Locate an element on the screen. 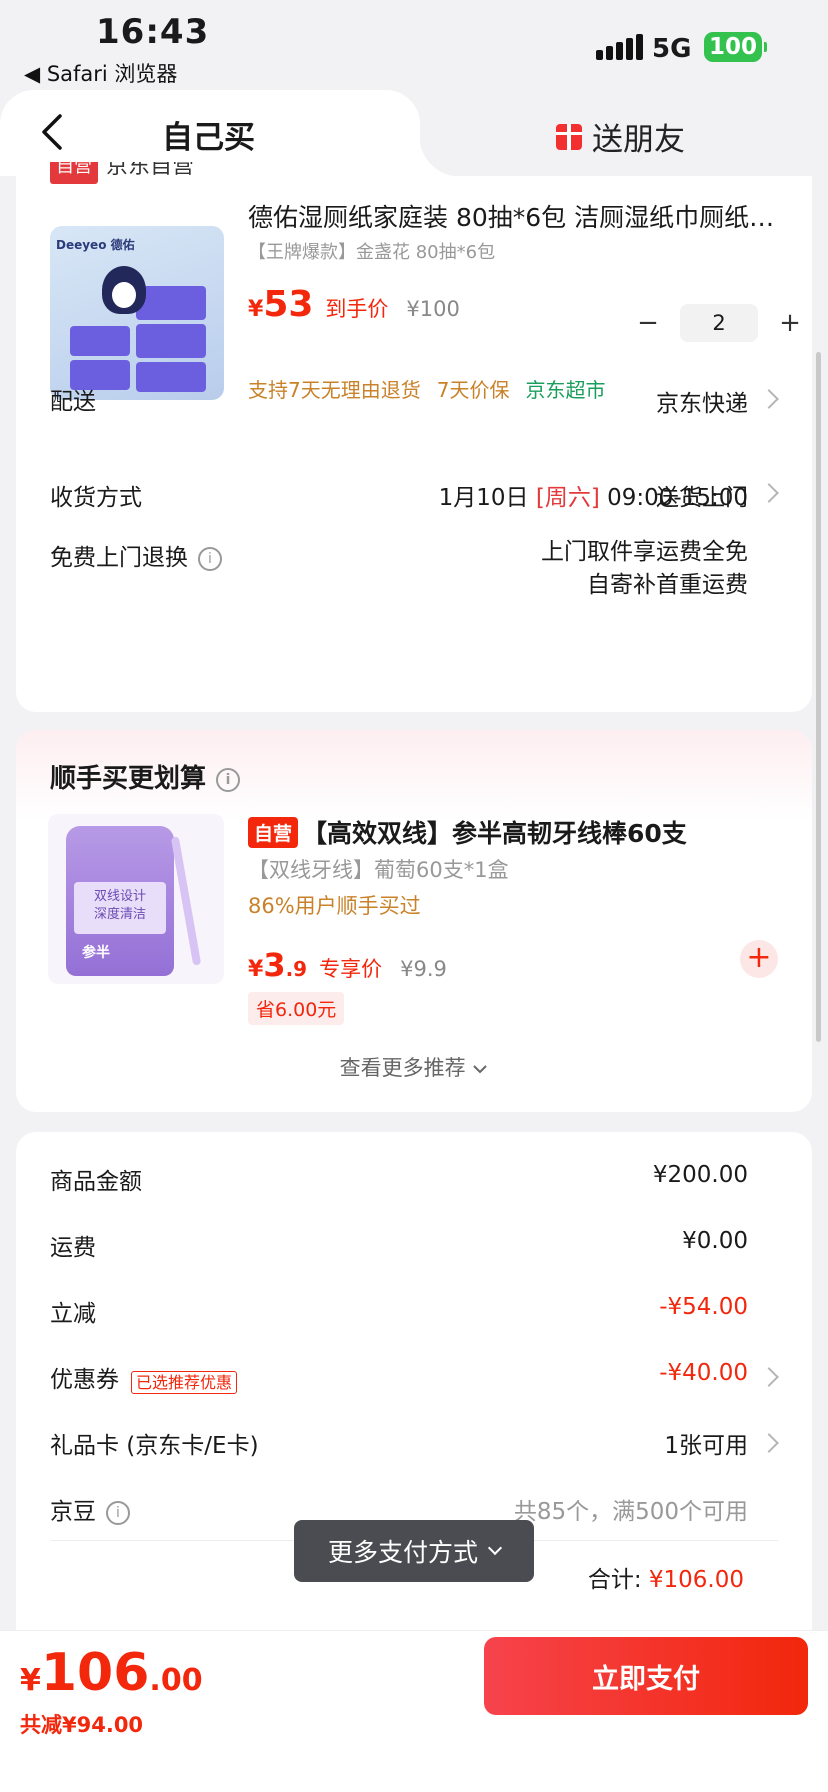  recommend-price: ¥ 3 .9 专享价 ¥9.9 is located at coordinates (347, 965).